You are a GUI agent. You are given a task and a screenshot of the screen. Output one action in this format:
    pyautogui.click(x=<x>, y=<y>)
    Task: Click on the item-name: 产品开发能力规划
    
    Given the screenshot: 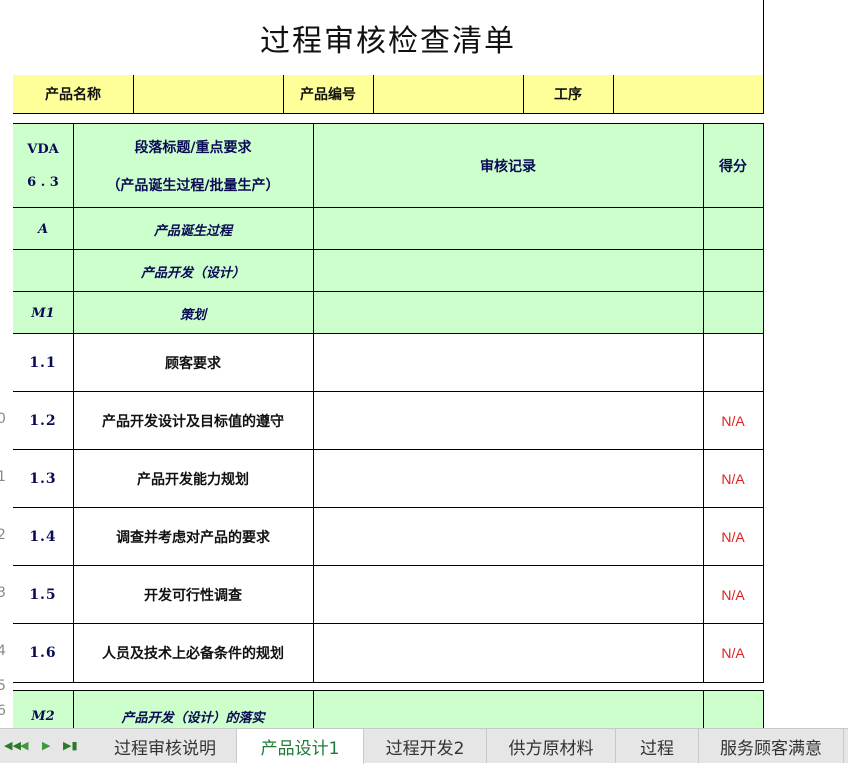 What is the action you would take?
    pyautogui.click(x=193, y=480)
    